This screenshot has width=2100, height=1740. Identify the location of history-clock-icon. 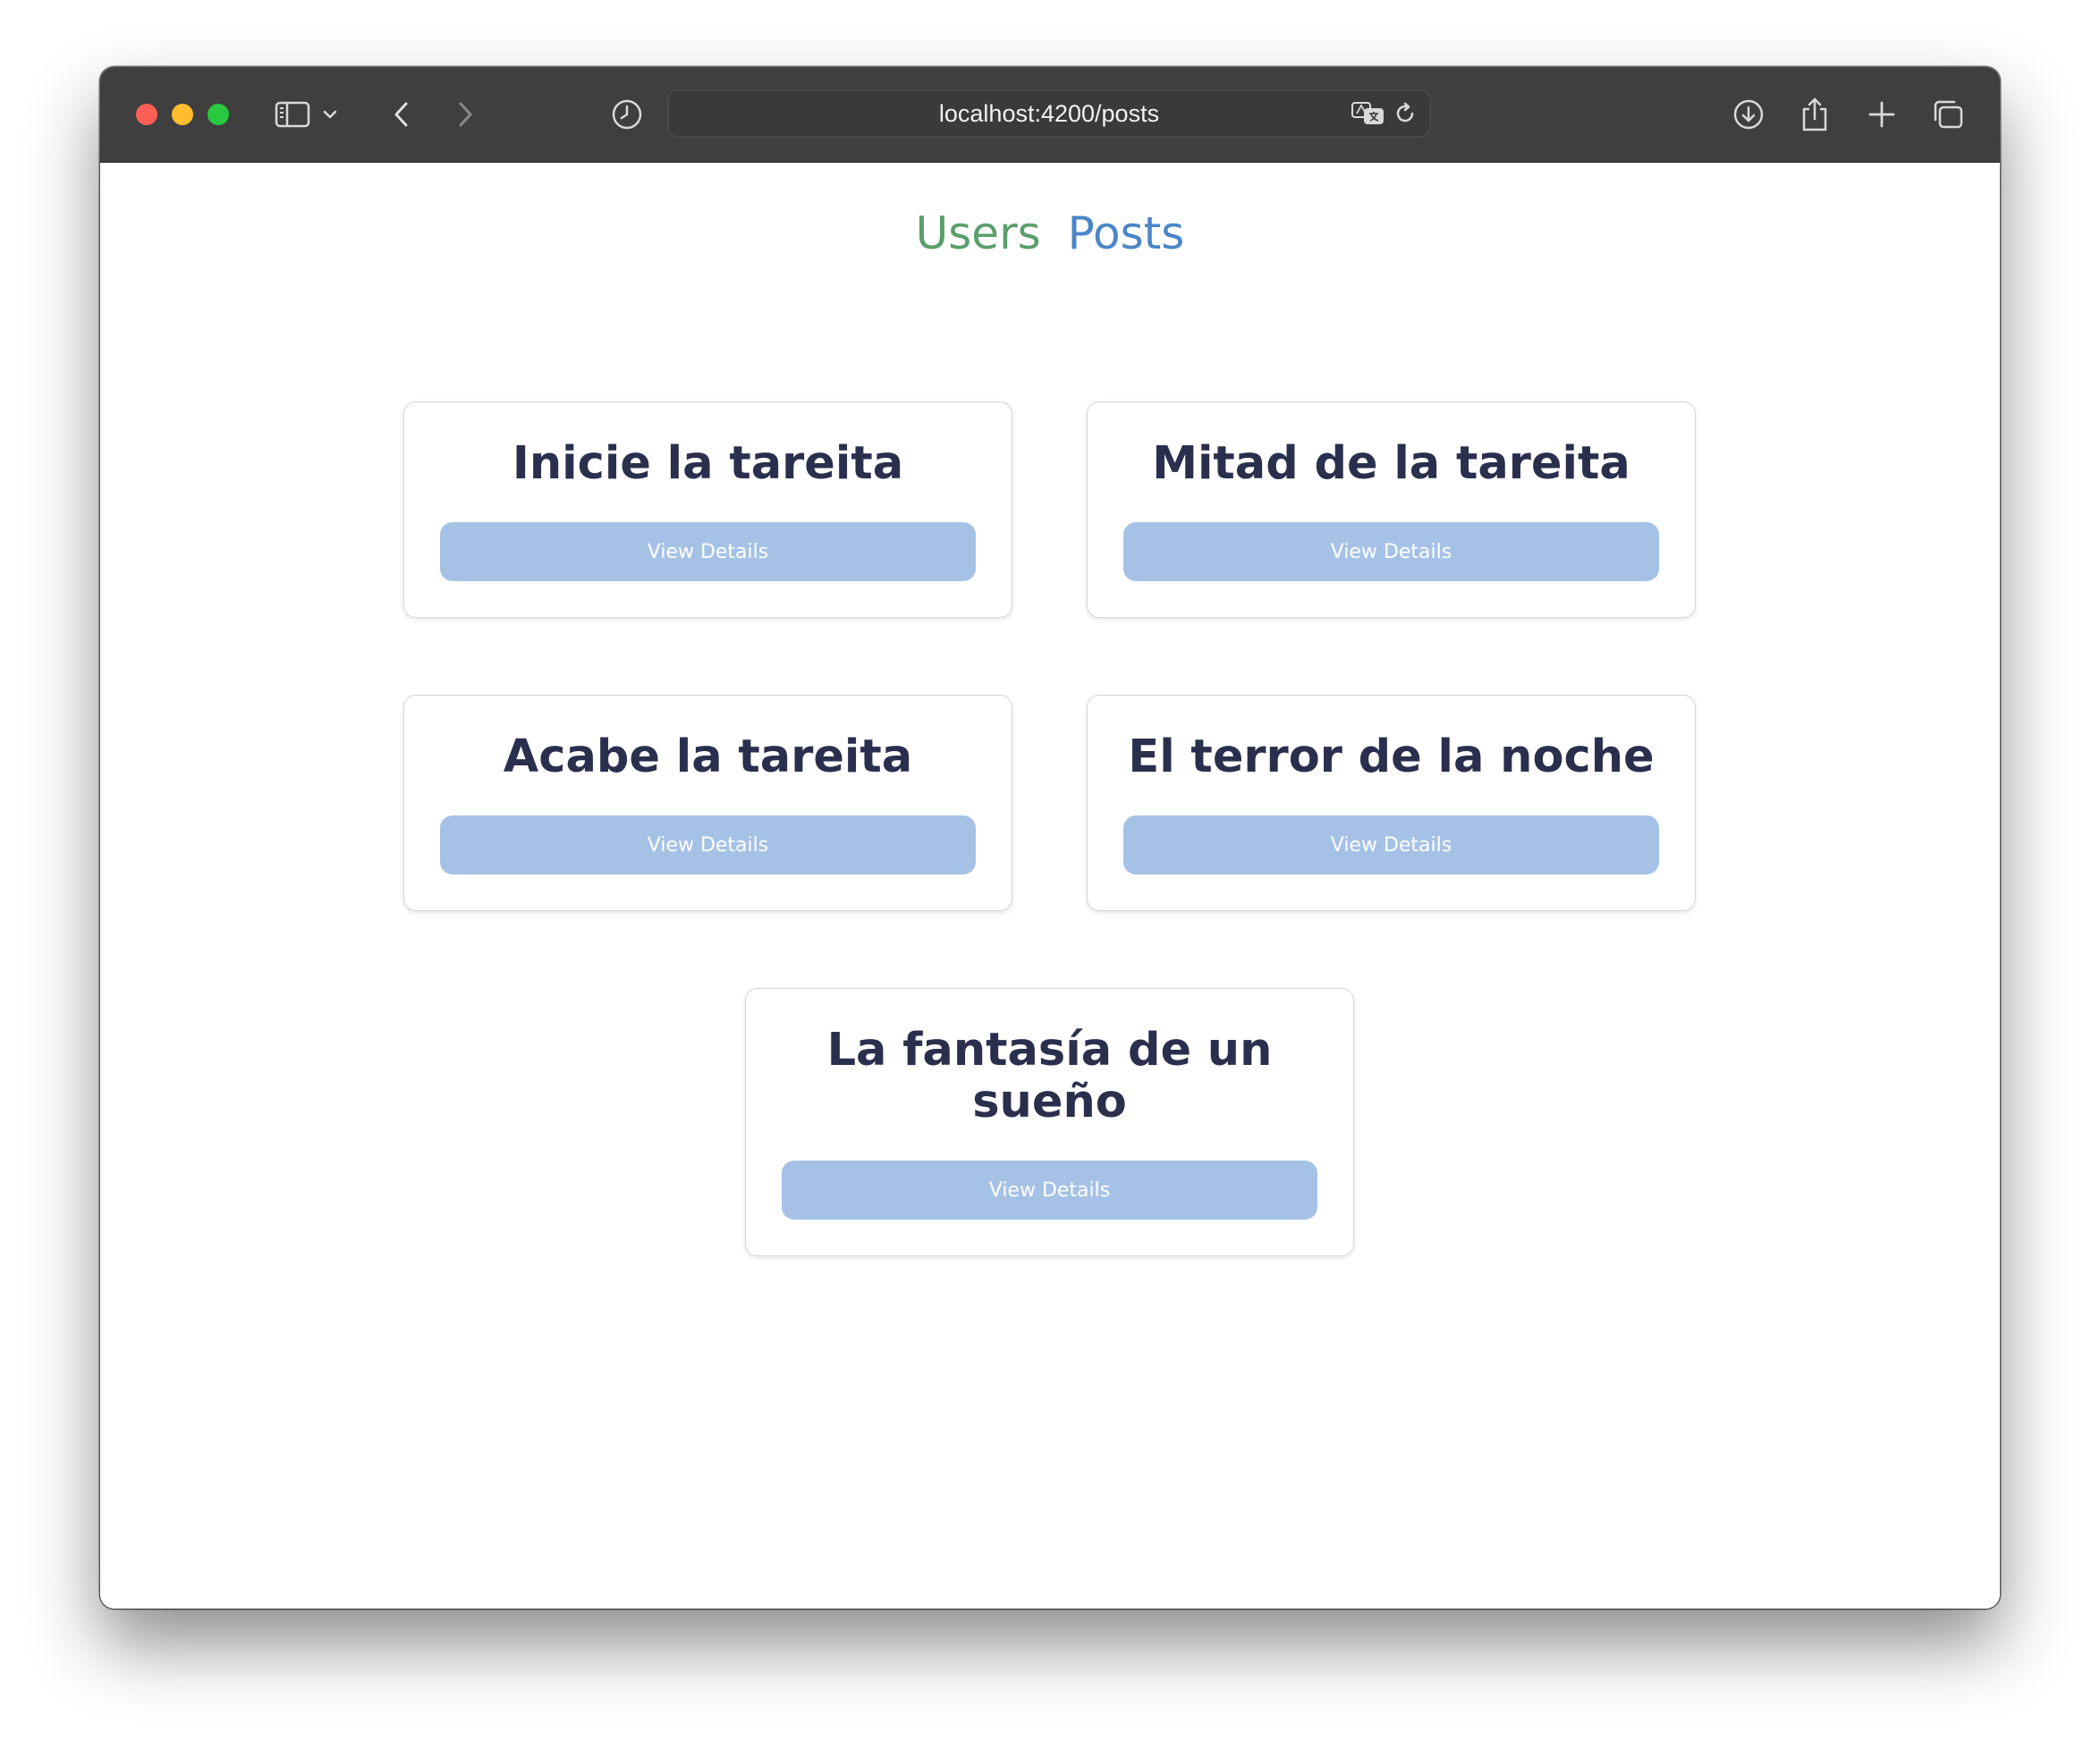
(627, 114).